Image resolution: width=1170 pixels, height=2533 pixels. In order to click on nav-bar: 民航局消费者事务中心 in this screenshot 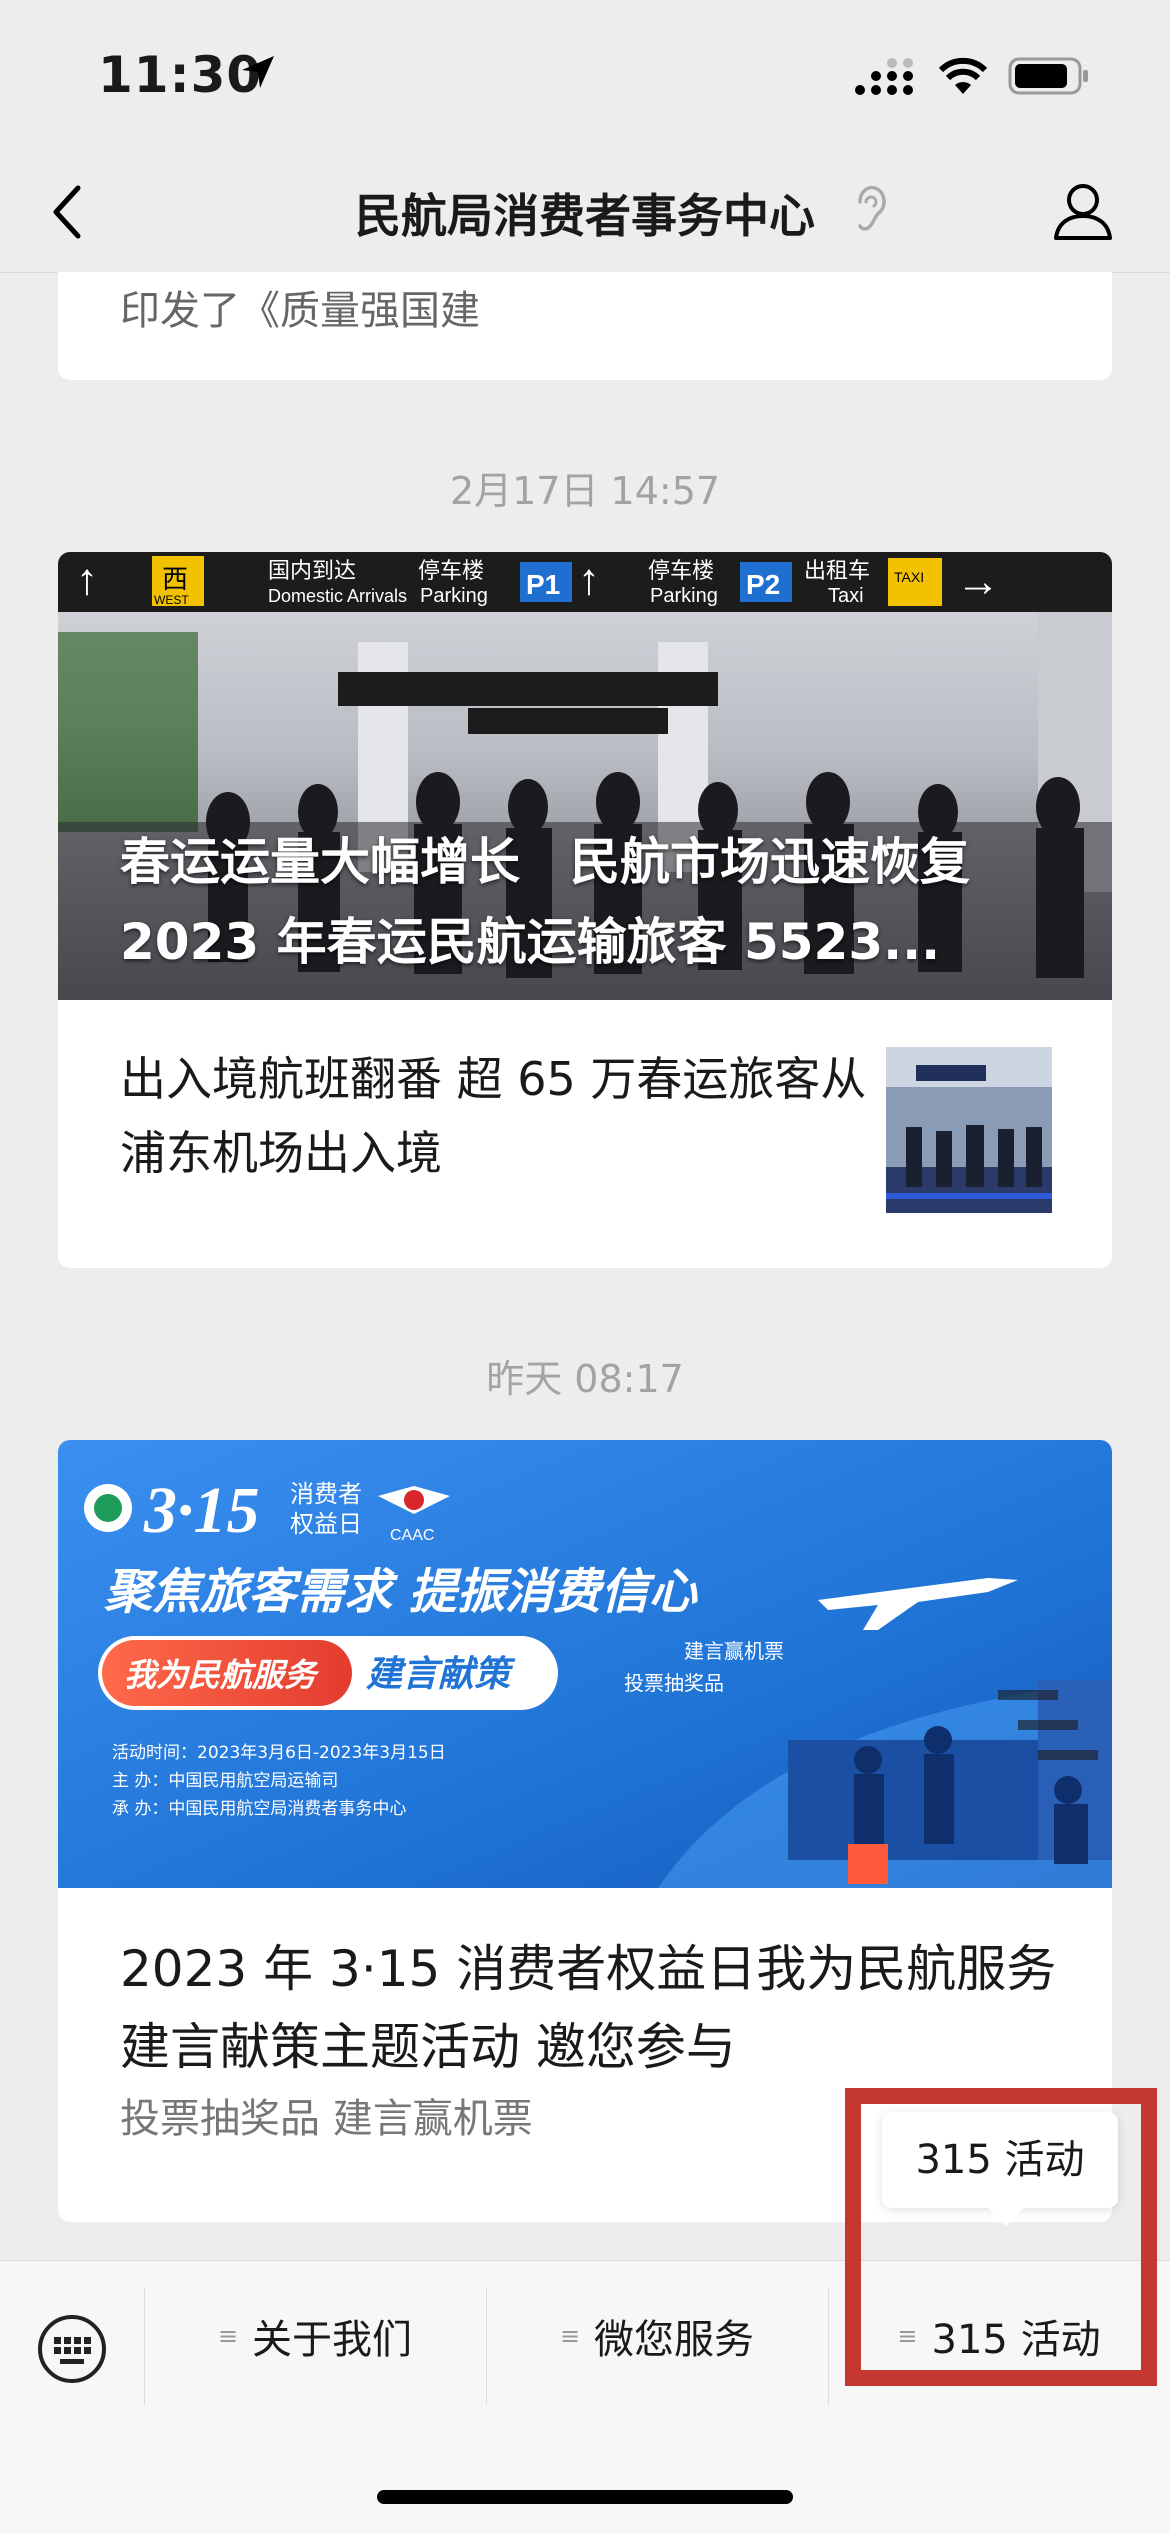, I will do `click(585, 211)`.